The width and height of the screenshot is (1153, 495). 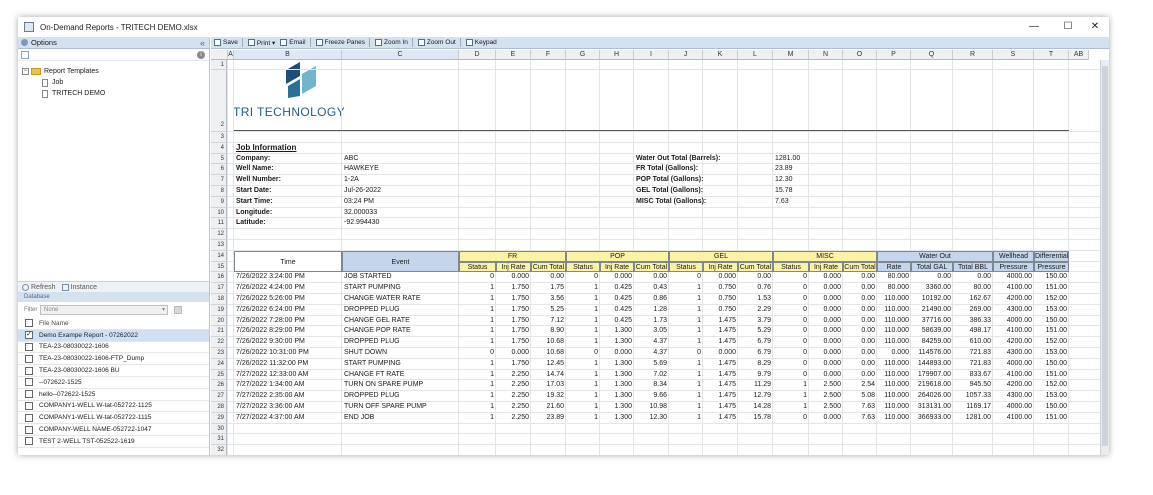 I want to click on print-button: Print ▾, so click(x=261, y=43).